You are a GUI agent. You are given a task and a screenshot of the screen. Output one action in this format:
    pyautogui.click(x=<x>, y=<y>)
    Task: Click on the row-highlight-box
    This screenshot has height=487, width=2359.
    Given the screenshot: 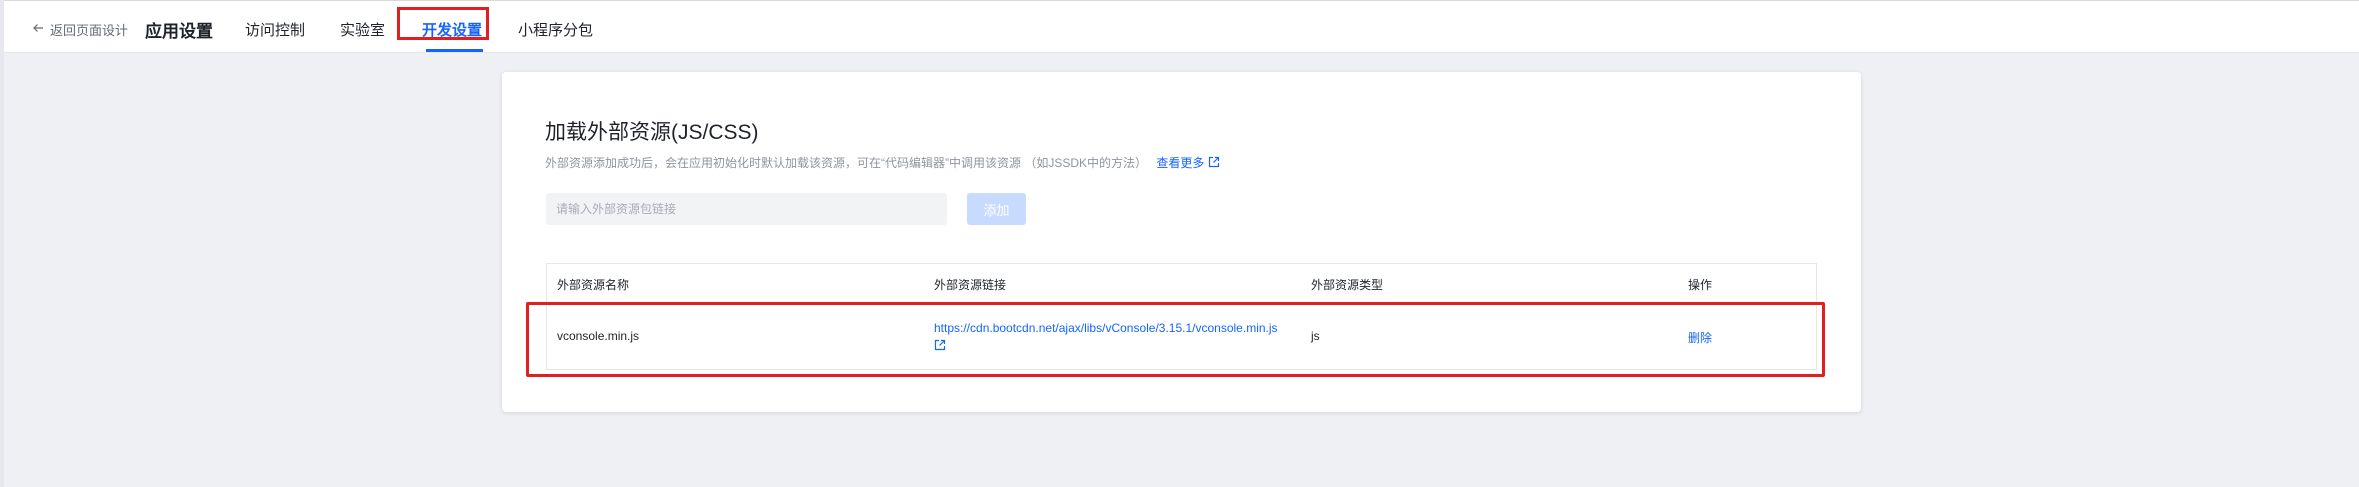 What is the action you would take?
    pyautogui.click(x=1175, y=339)
    